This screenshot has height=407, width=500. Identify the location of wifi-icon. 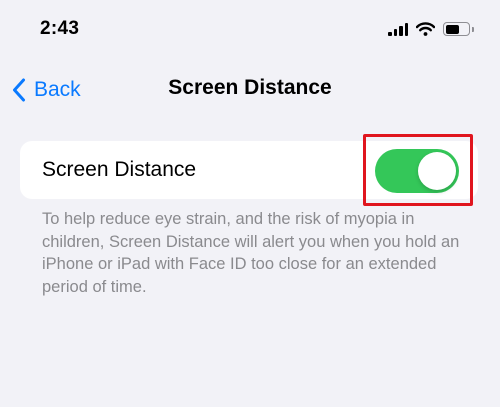
(425, 29).